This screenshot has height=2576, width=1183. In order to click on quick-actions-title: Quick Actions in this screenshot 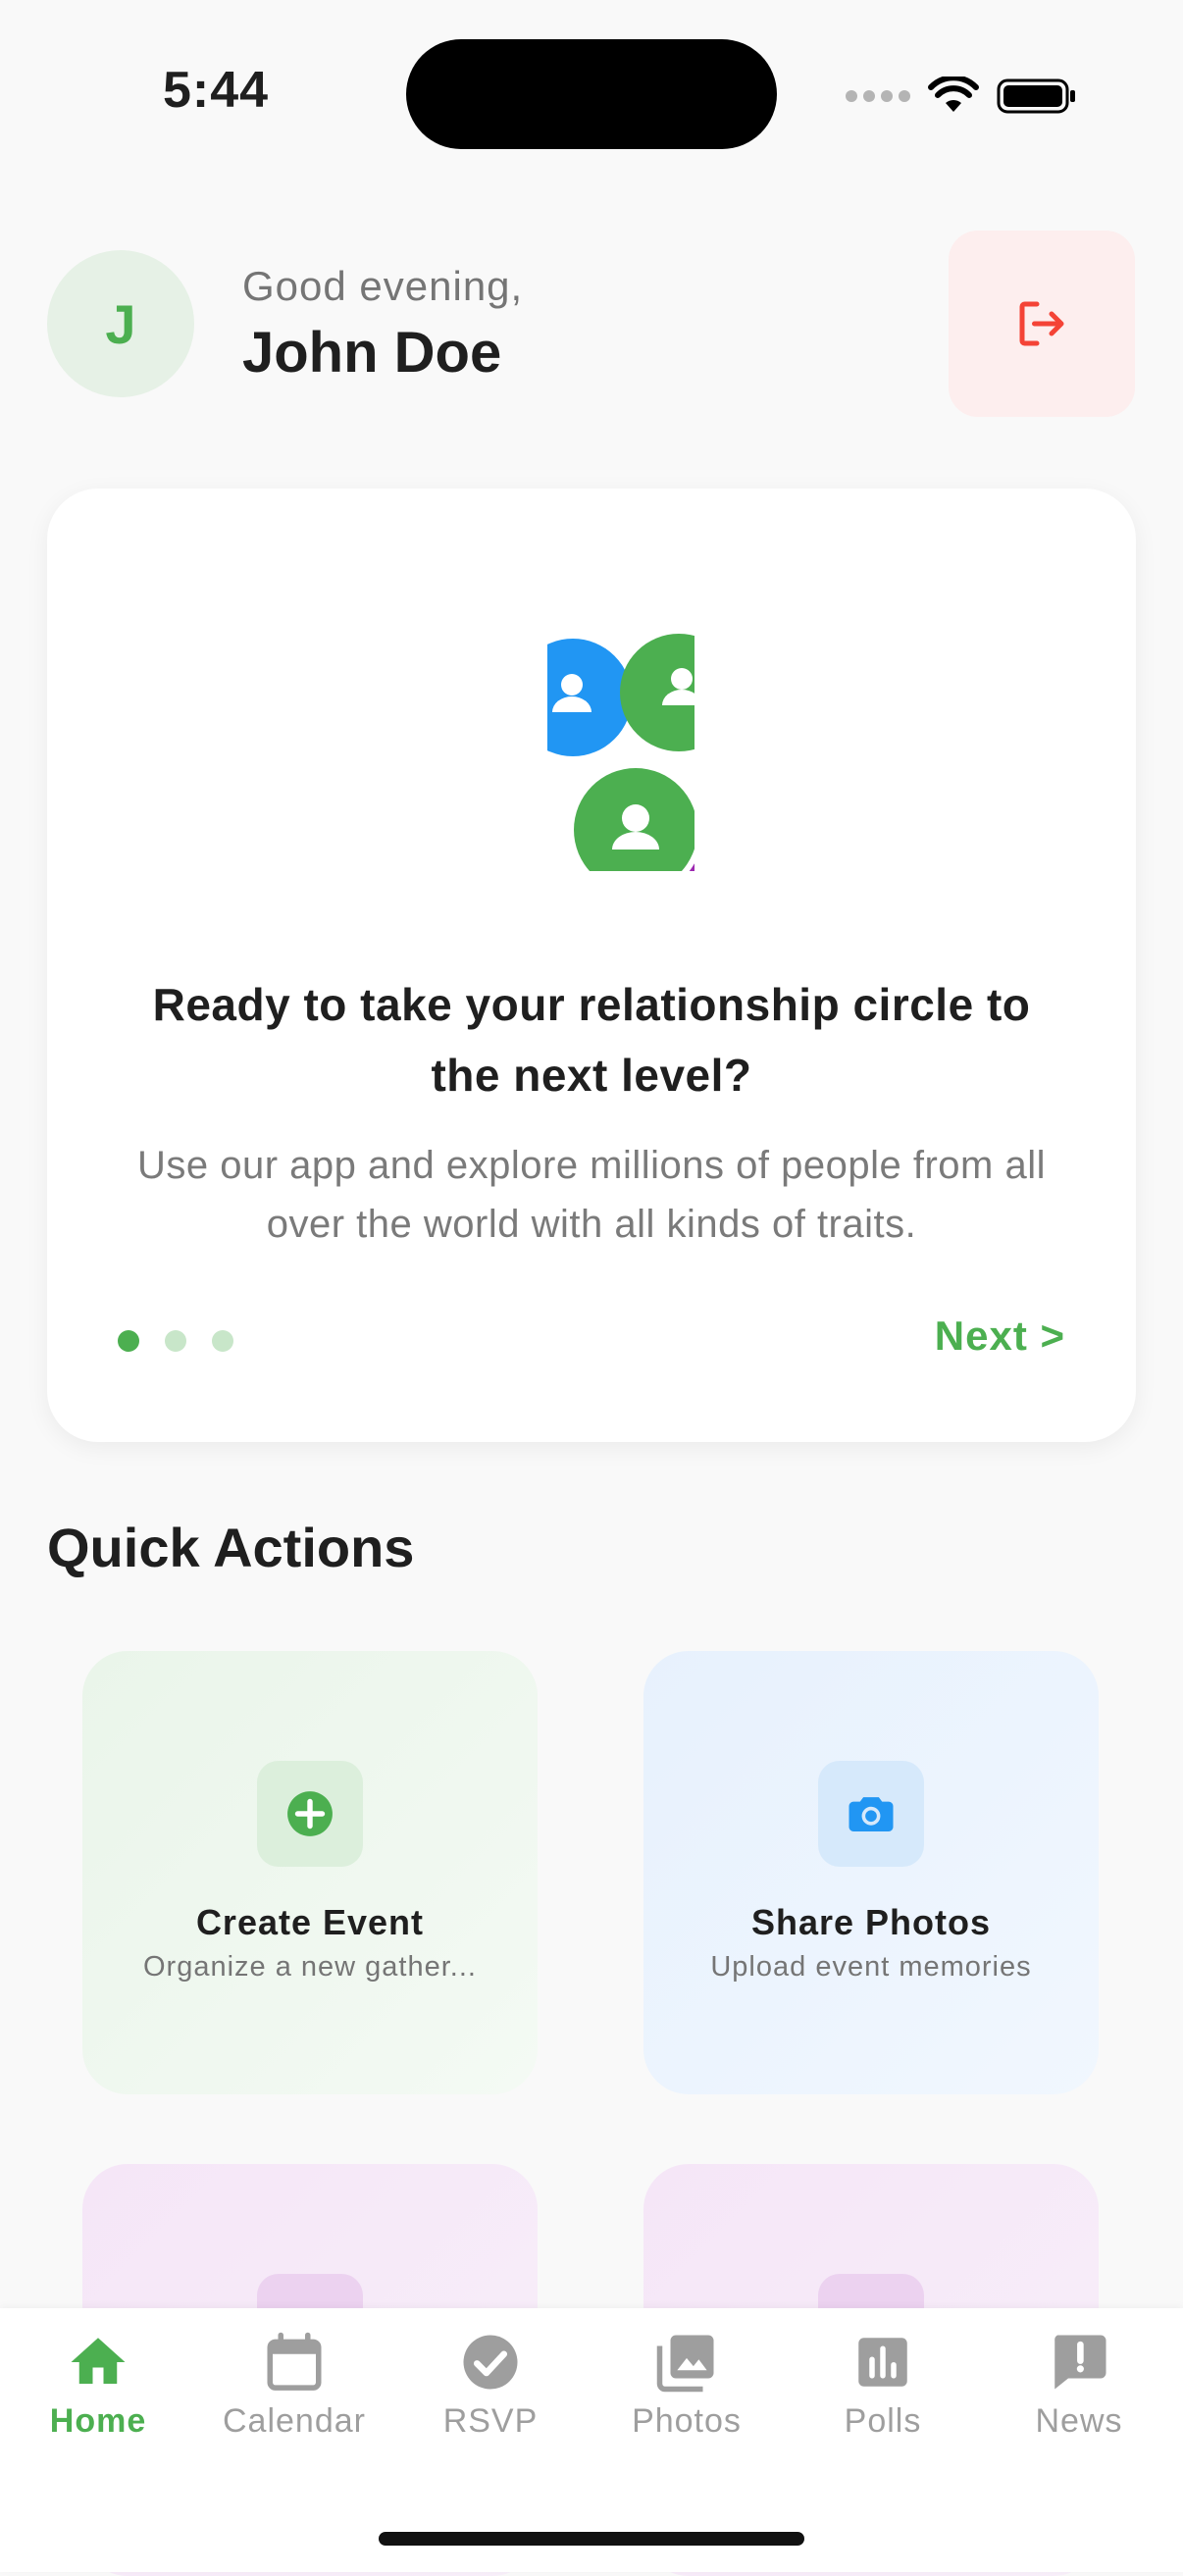, I will do `click(231, 1547)`.